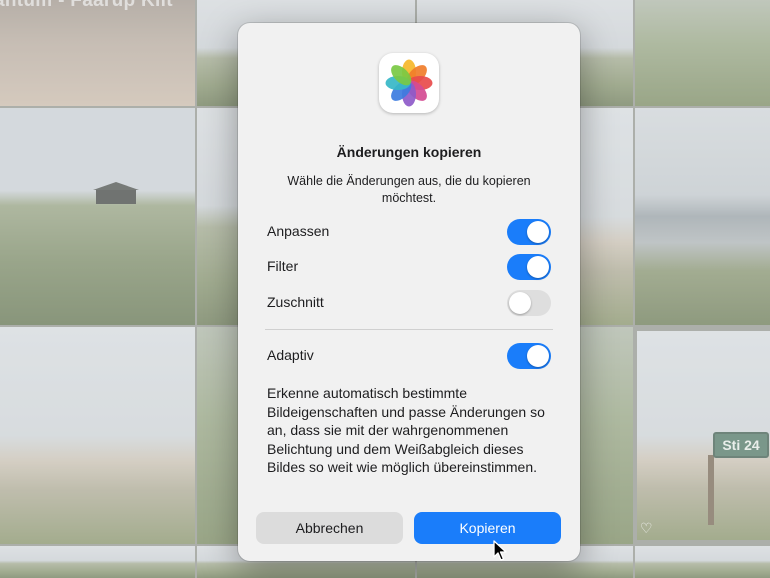  Describe the element at coordinates (283, 266) in the screenshot. I see `option-label: Filter` at that location.